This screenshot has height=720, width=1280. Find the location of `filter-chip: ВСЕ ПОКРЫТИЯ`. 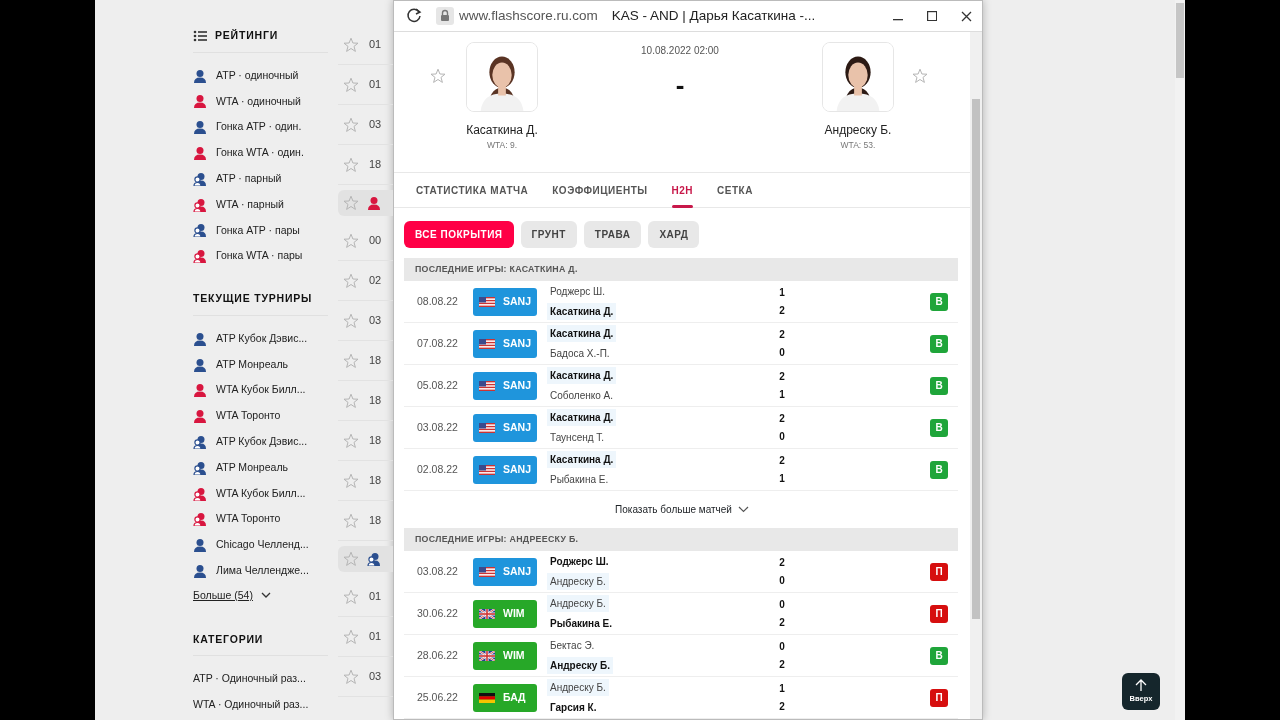

filter-chip: ВСЕ ПОКРЫТИЯ is located at coordinates (459, 234).